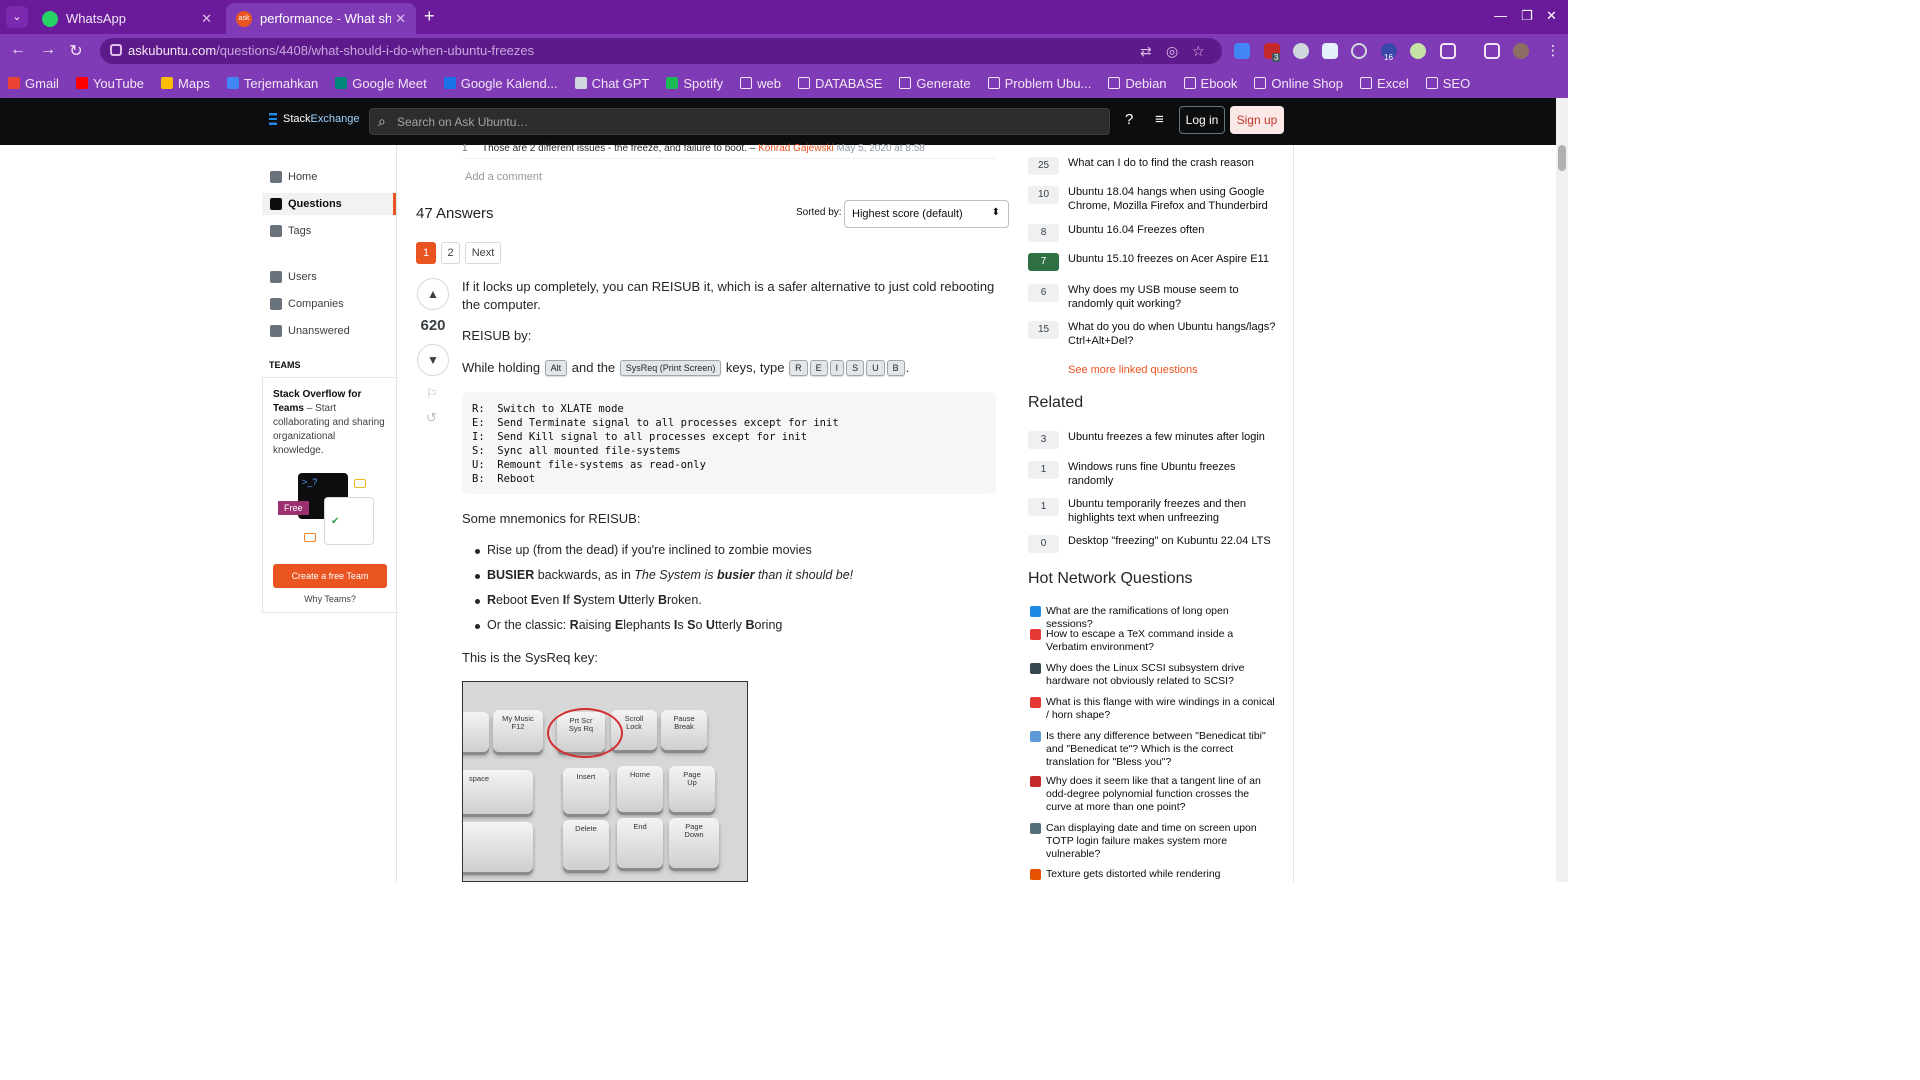  I want to click on next-page-button: Next, so click(483, 253).